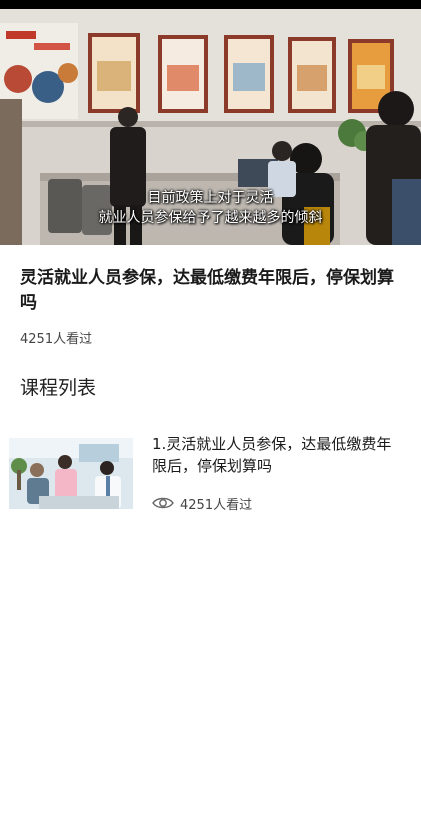 This screenshot has width=421, height=833. I want to click on lesson-list-item: 1.灵活就业人员参保，达最低缴费年限后，停保划算吗 4251人看过, so click(210, 475).